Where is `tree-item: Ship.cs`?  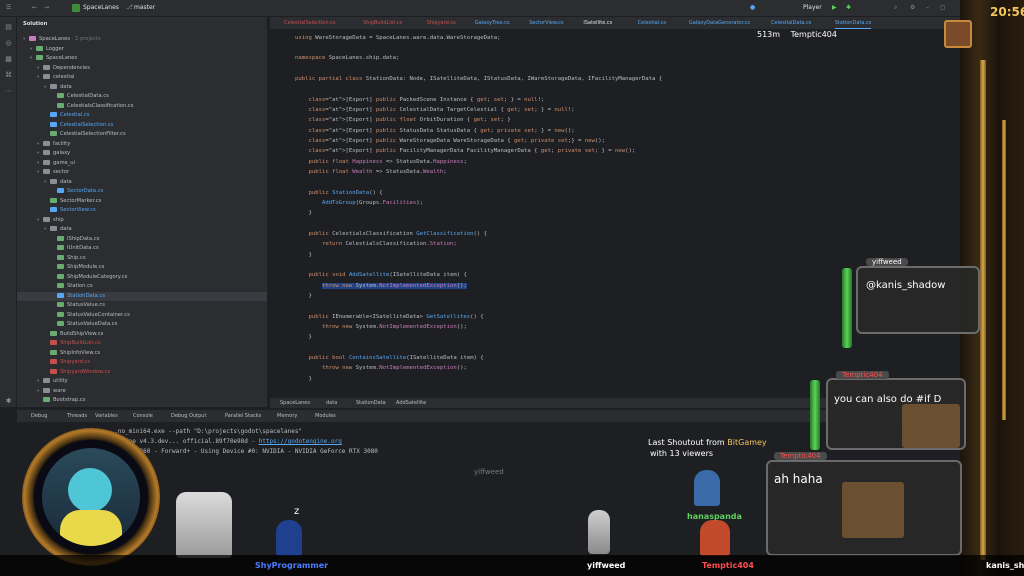
tree-item: Ship.cs is located at coordinates (142, 259).